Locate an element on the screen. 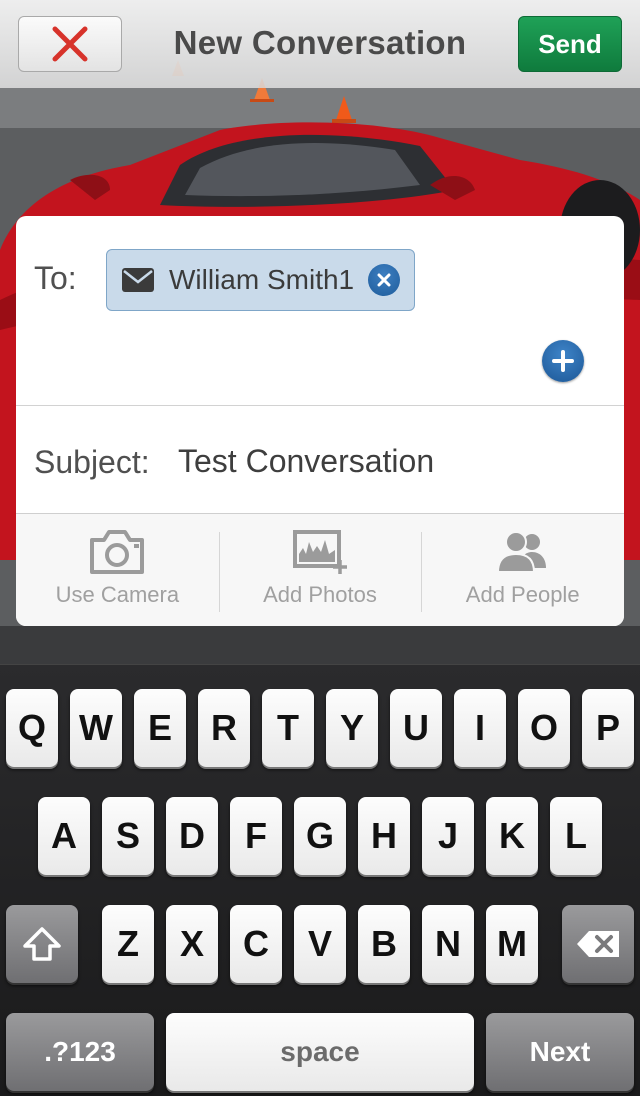 The image size is (640, 1096). recipient-chip: William Smith1 is located at coordinates (261, 280).